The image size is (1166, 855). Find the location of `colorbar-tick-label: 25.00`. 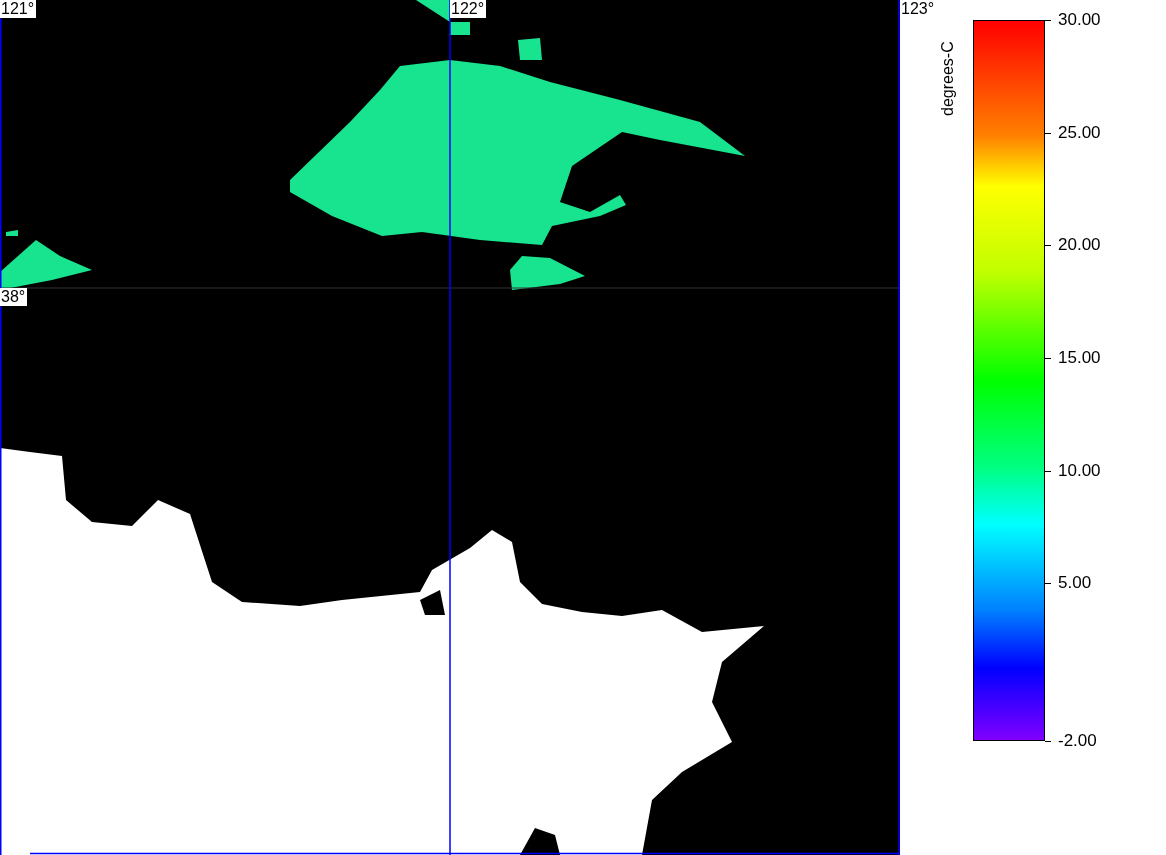

colorbar-tick-label: 25.00 is located at coordinates (1079, 132).